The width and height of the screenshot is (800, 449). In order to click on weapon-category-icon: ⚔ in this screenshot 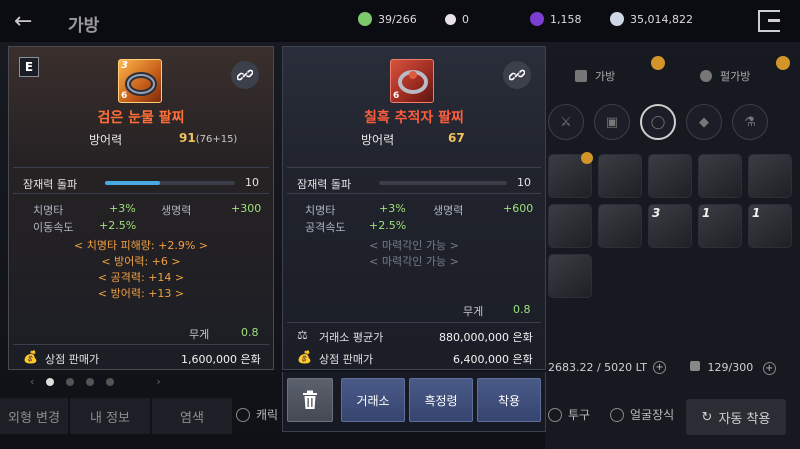, I will do `click(566, 122)`.